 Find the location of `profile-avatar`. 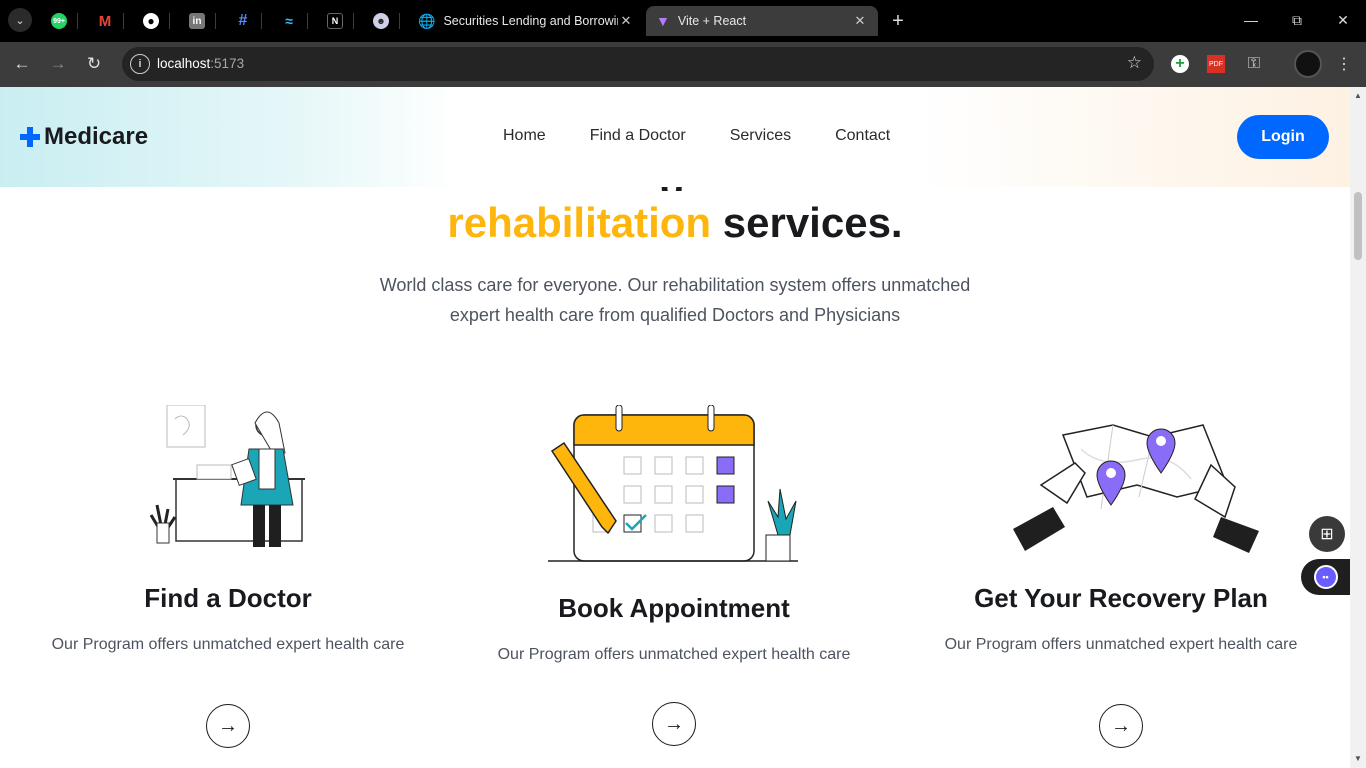

profile-avatar is located at coordinates (1308, 64).